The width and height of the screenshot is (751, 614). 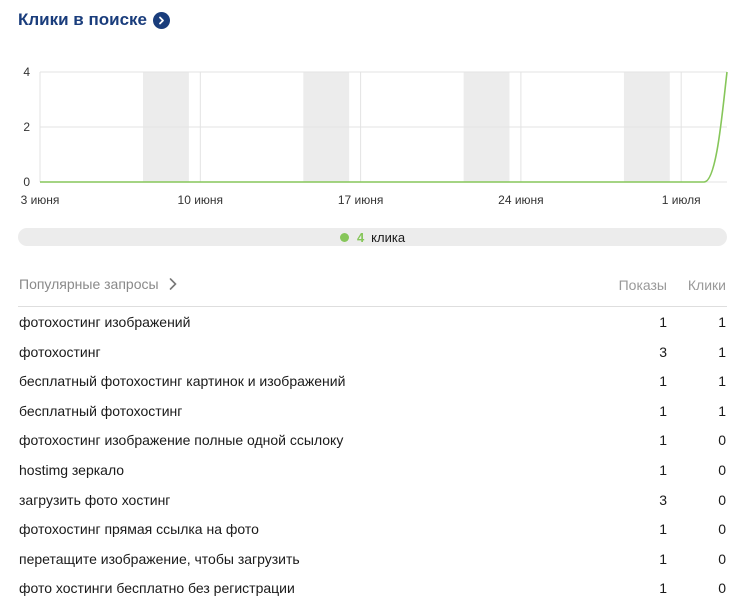 I want to click on query-text: hostimg зеркало, so click(x=72, y=469).